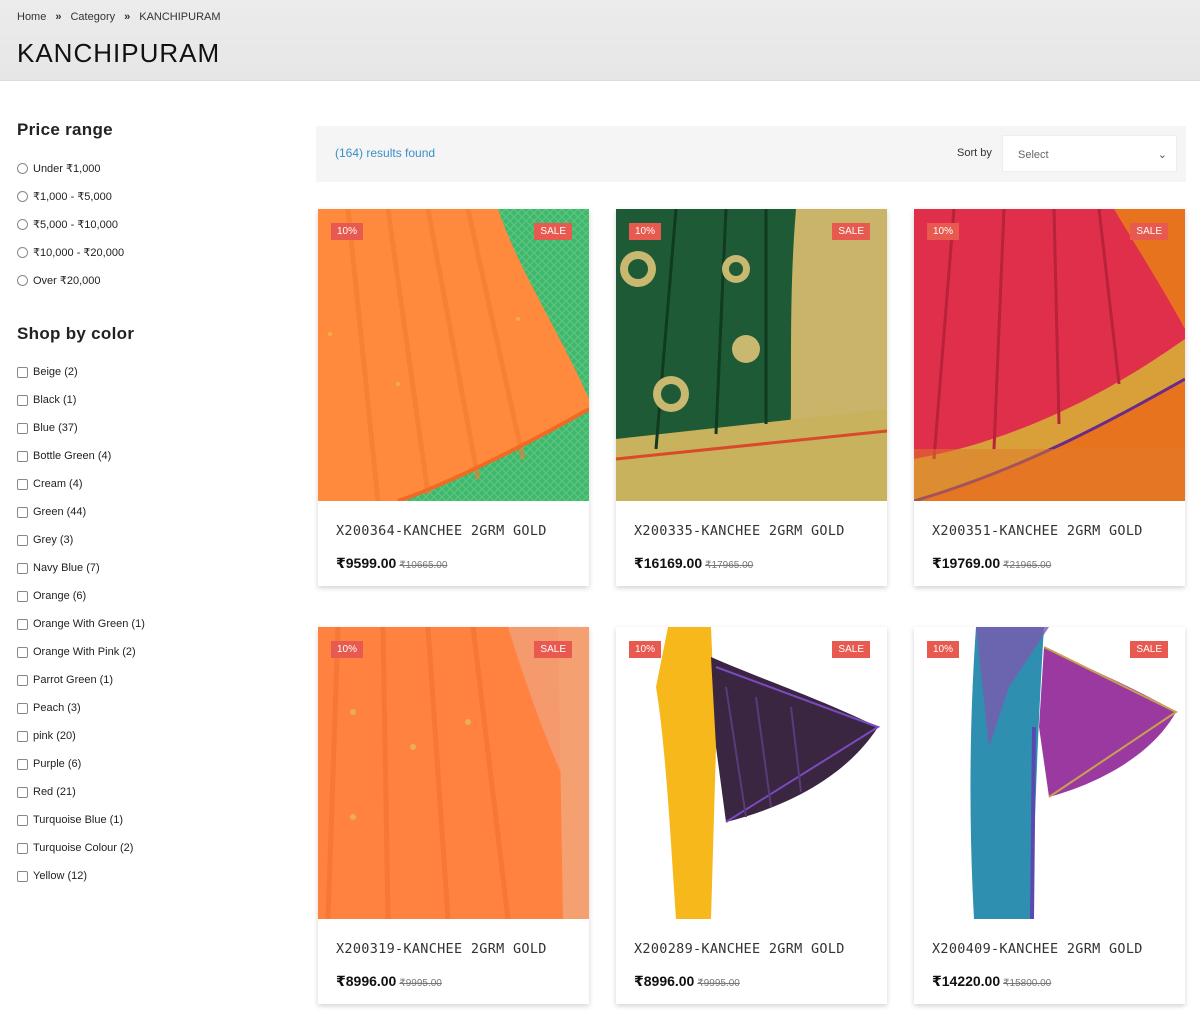  What do you see at coordinates (75, 224) in the screenshot?
I see `price-option-label: ₹5,000 - ₹10,000` at bounding box center [75, 224].